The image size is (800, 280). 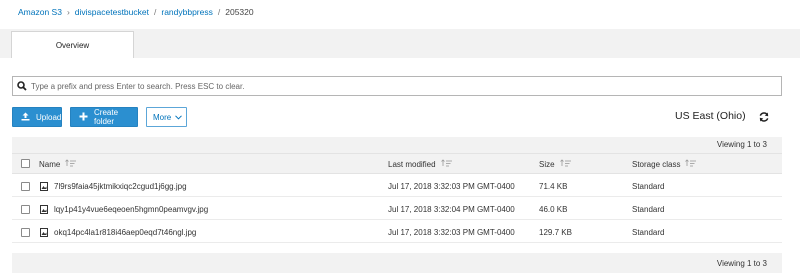 What do you see at coordinates (40, 12) in the screenshot?
I see `breadcrumb-amazon-s3: Amazon S3` at bounding box center [40, 12].